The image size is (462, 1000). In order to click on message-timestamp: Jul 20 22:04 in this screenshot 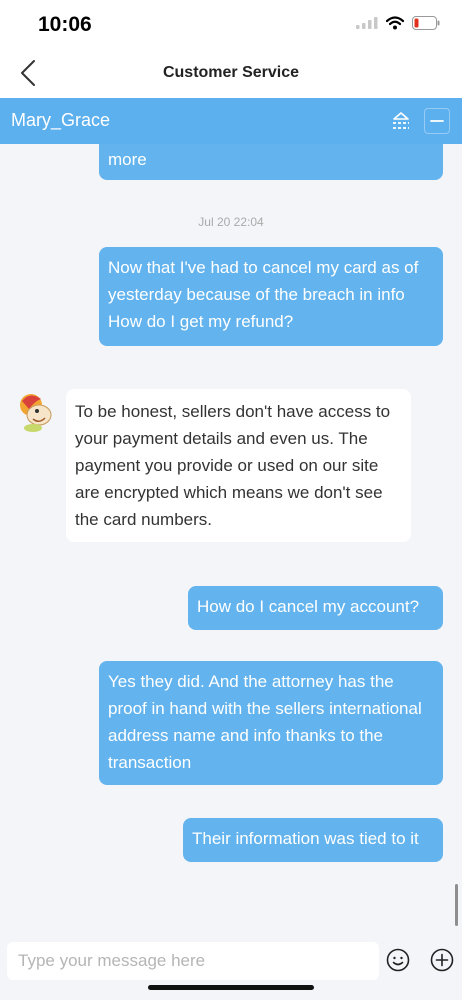, I will do `click(231, 222)`.